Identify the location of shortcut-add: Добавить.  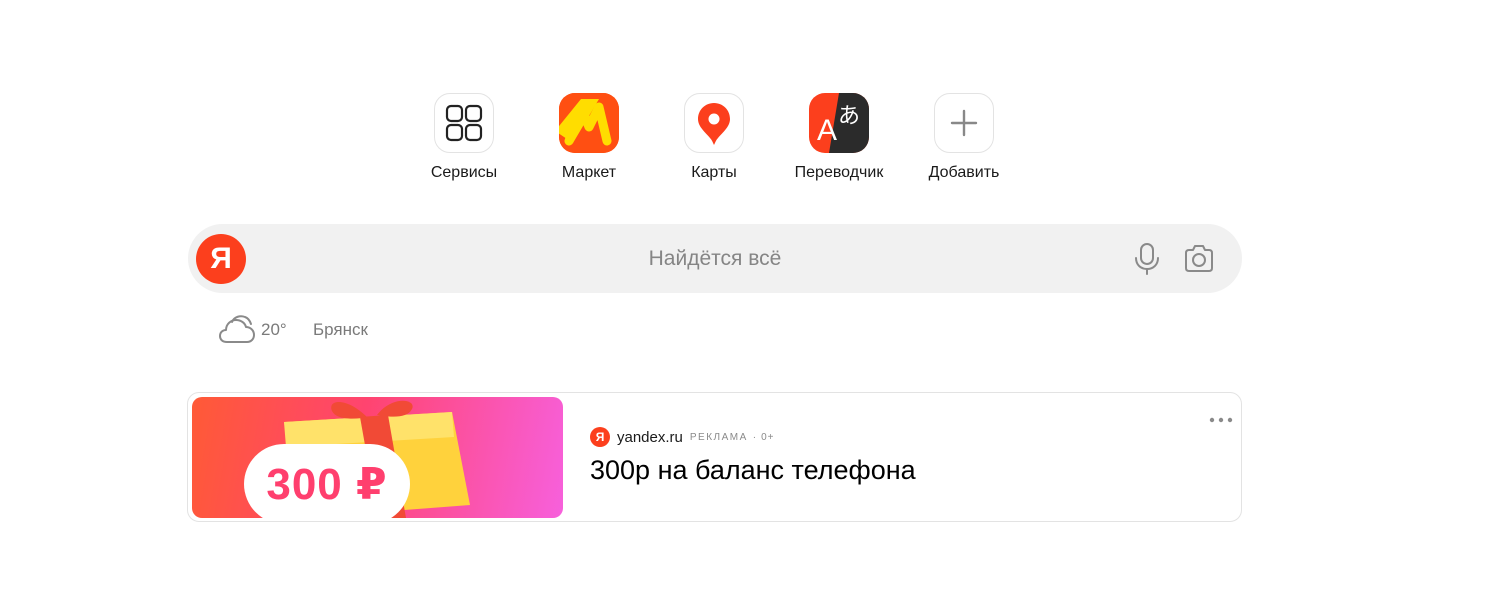
(964, 137).